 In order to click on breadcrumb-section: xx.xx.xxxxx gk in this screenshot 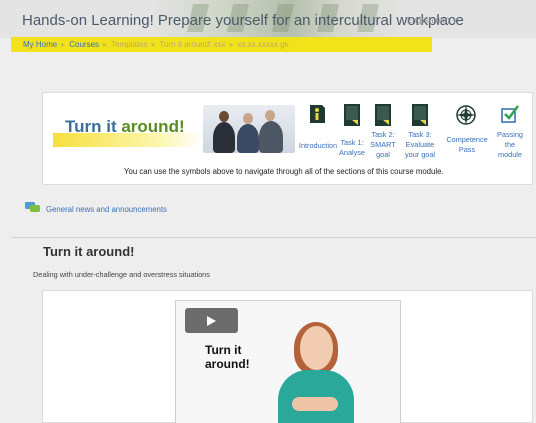, I will do `click(263, 44)`.